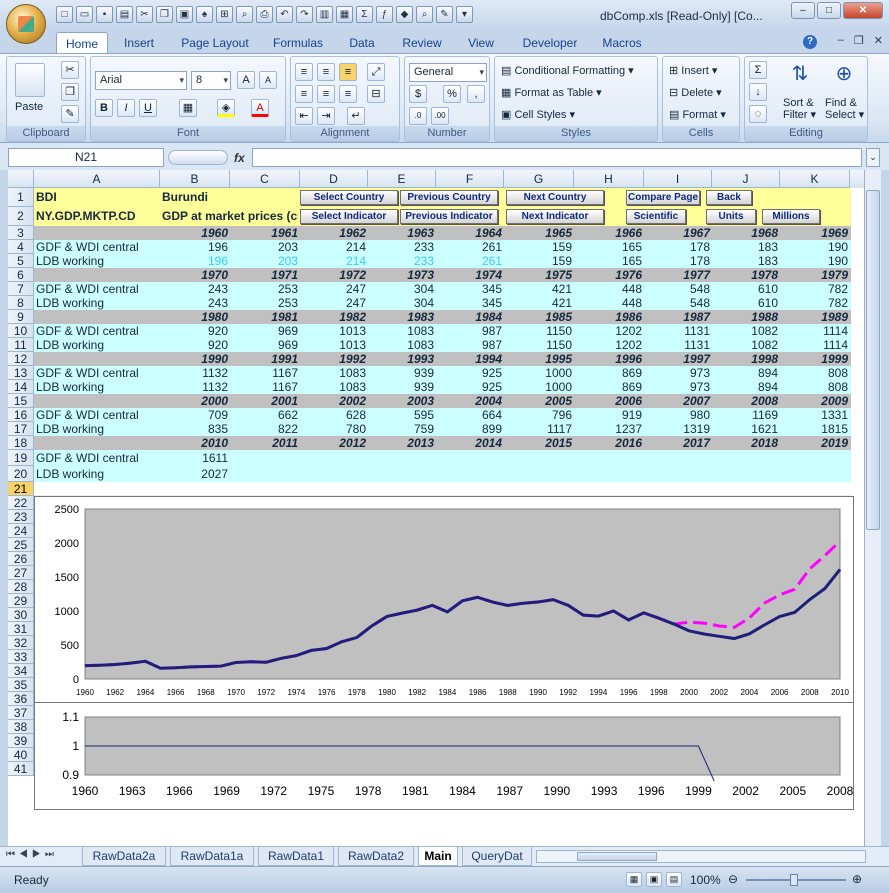 Image resolution: width=889 pixels, height=893 pixels. What do you see at coordinates (334, 359) in the screenshot?
I see `cell: 1992` at bounding box center [334, 359].